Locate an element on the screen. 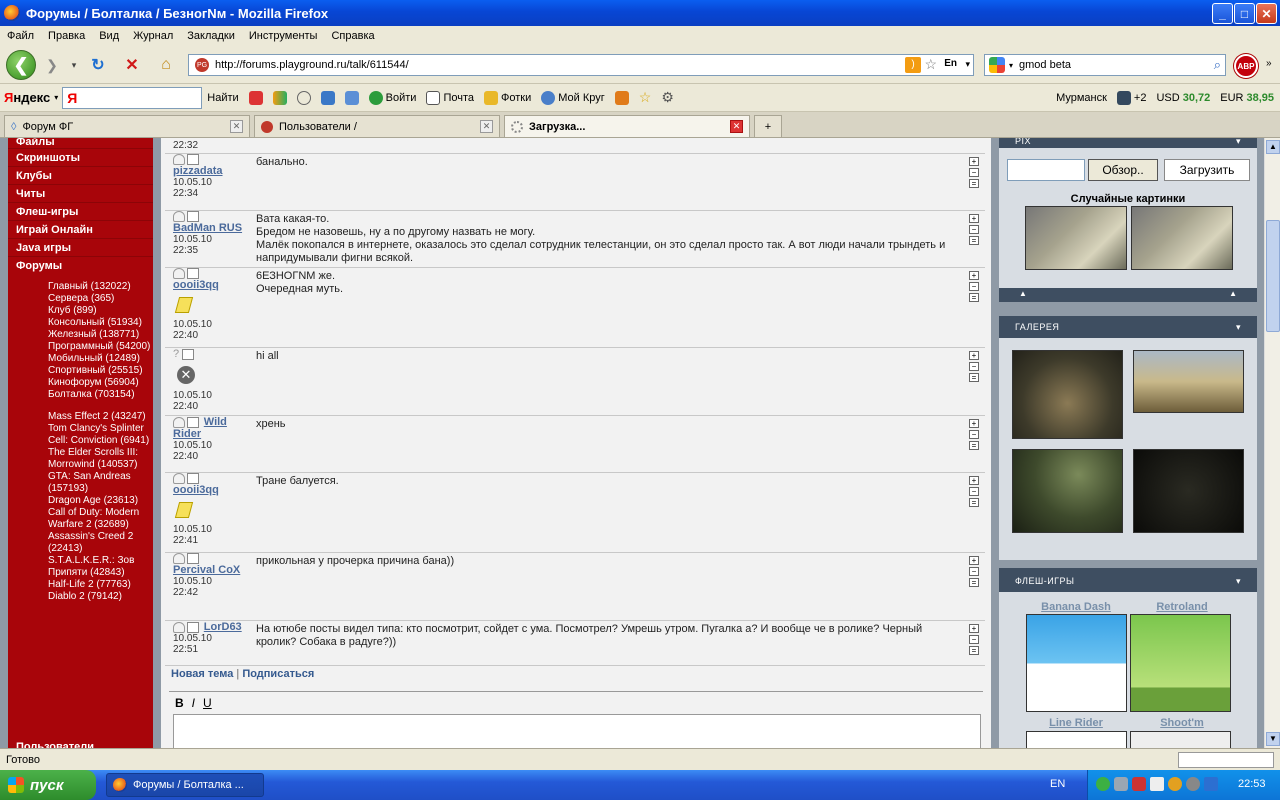 This screenshot has height=800, width=1280. new-tab-button: + is located at coordinates (768, 126).